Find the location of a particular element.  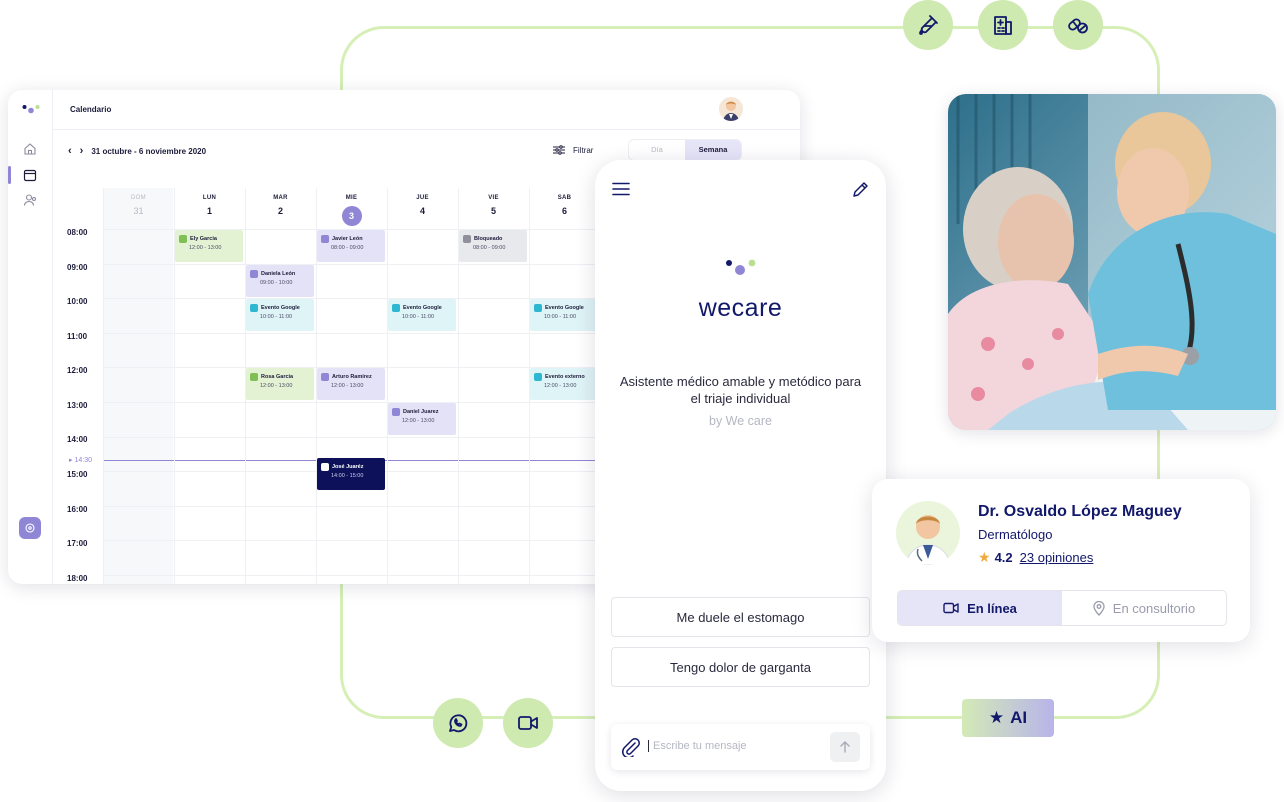

calendar-event: Bloqueado 08:00 - 09:00 is located at coordinates (493, 246).